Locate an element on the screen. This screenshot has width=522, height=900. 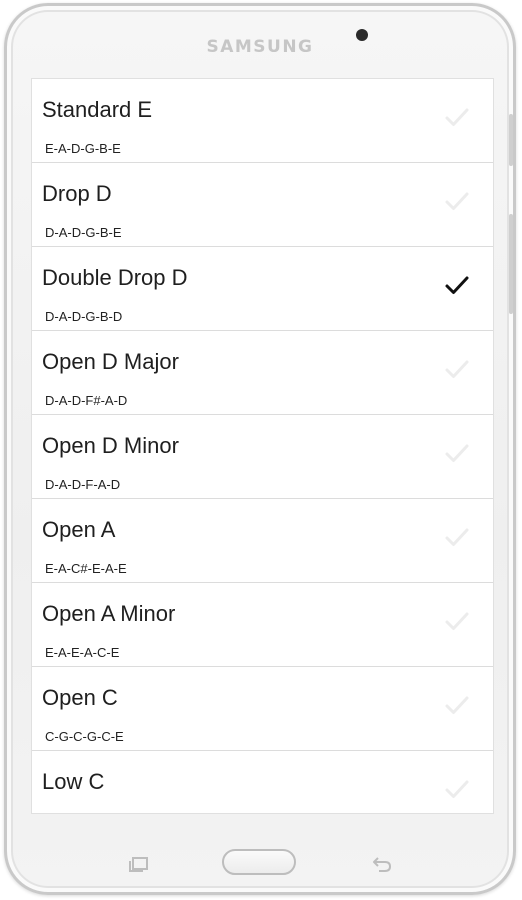
tuning-notes: D-A-D-F-A-D is located at coordinates (83, 484).